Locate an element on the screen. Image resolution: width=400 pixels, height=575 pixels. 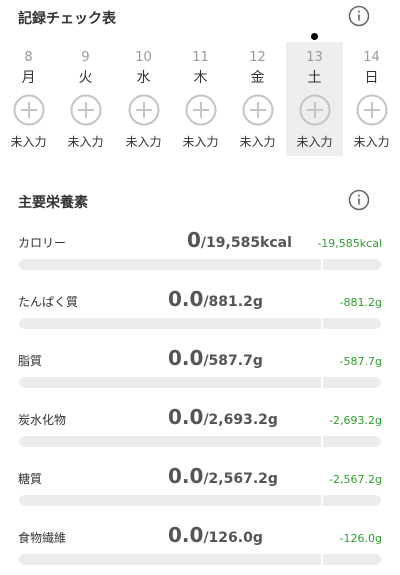
nutrient-name: カロリー is located at coordinates (42, 243).